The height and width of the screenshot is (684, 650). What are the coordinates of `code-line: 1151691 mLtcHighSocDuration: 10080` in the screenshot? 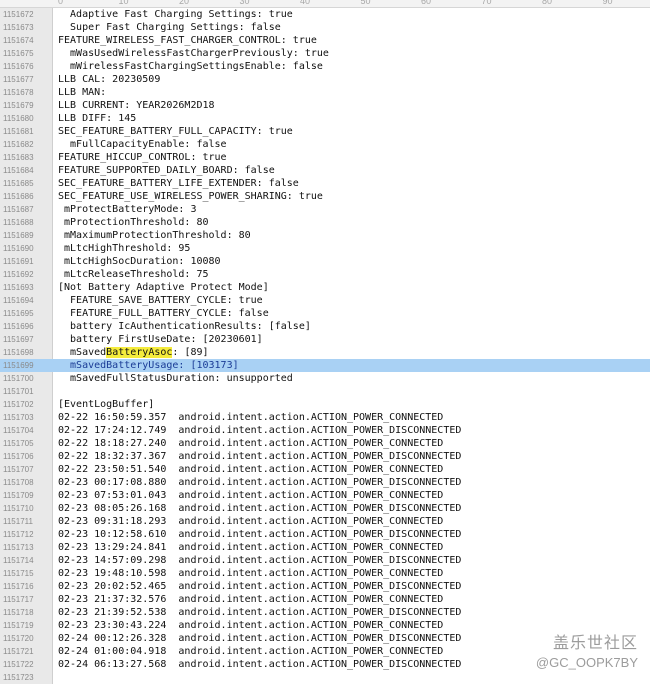 It's located at (325, 261).